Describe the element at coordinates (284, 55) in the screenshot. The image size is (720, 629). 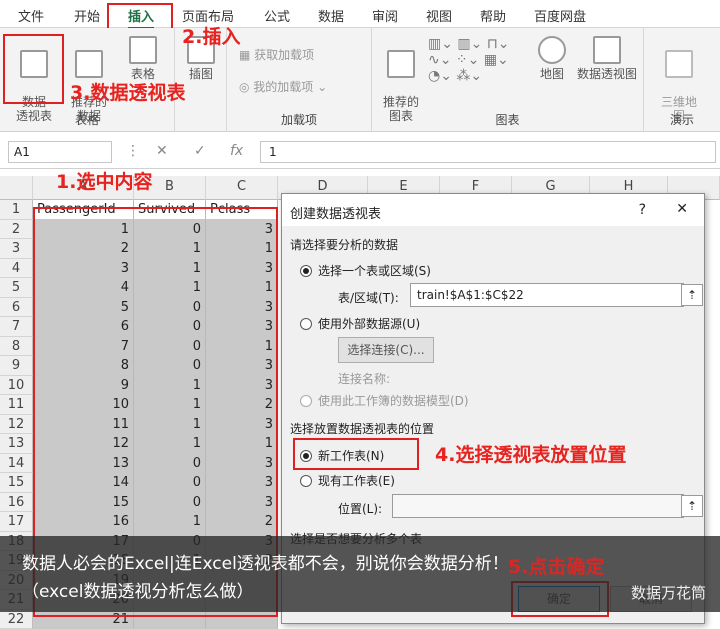
I see `get-addins-label: 获取加载项` at that location.